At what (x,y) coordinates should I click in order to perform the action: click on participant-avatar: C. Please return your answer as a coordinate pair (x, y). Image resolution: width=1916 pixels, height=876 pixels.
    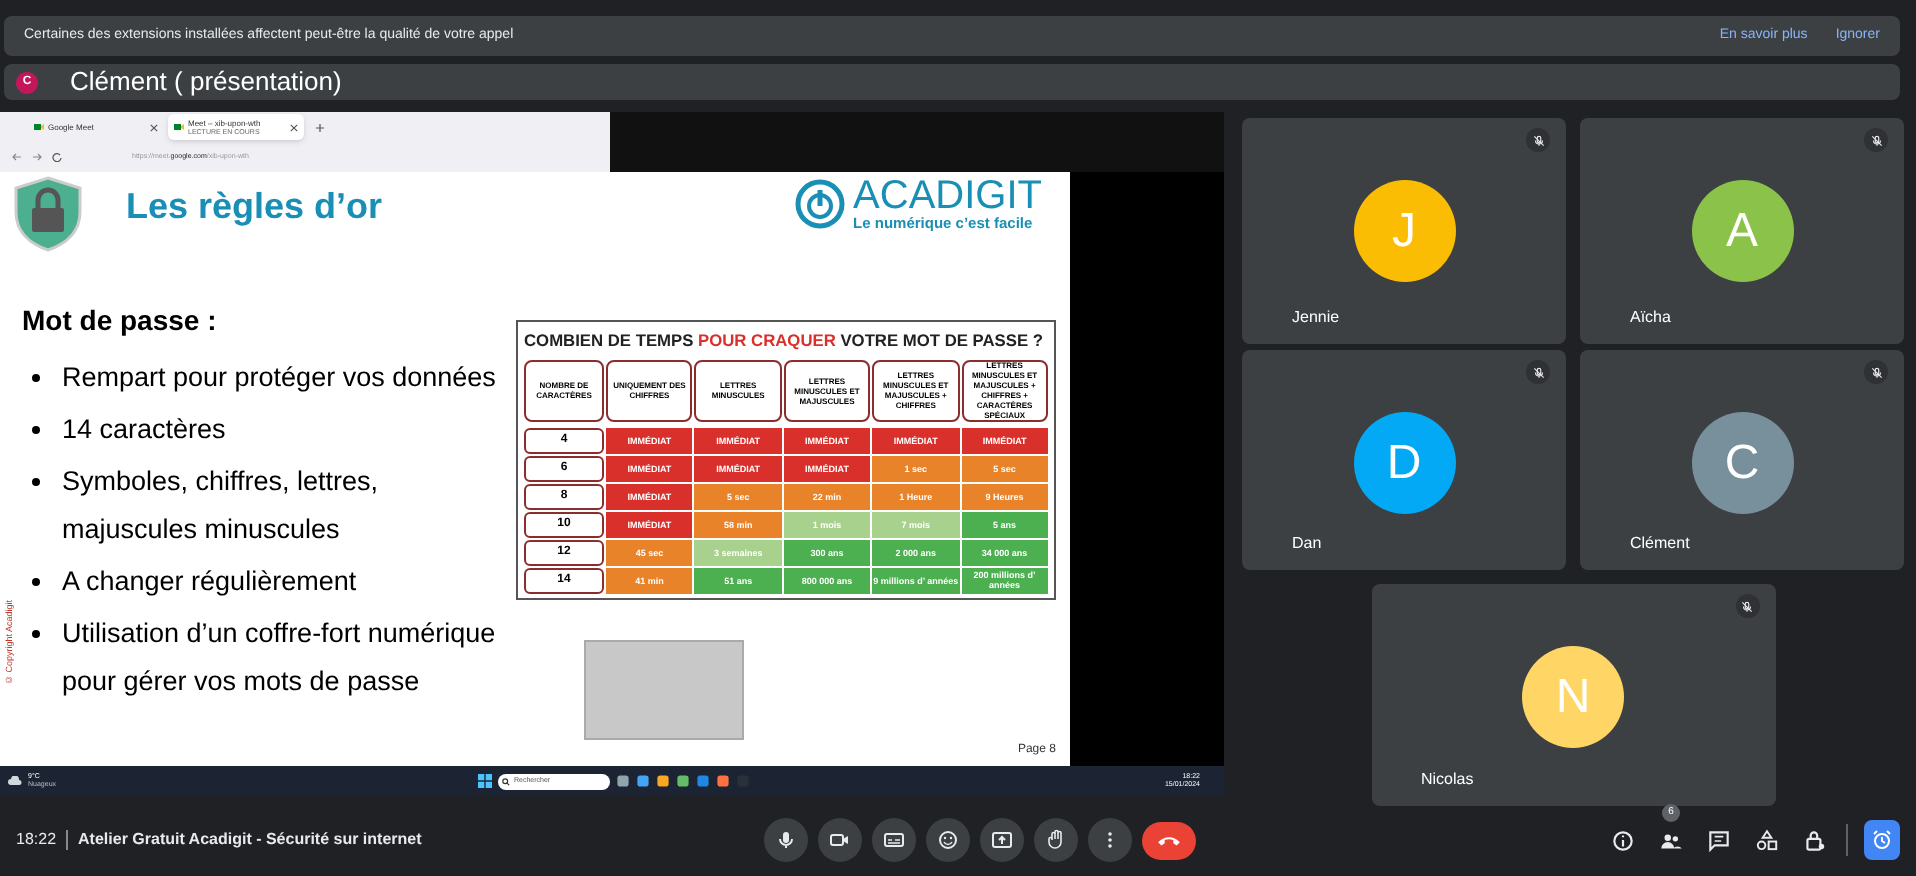
    Looking at the image, I should click on (1742, 463).